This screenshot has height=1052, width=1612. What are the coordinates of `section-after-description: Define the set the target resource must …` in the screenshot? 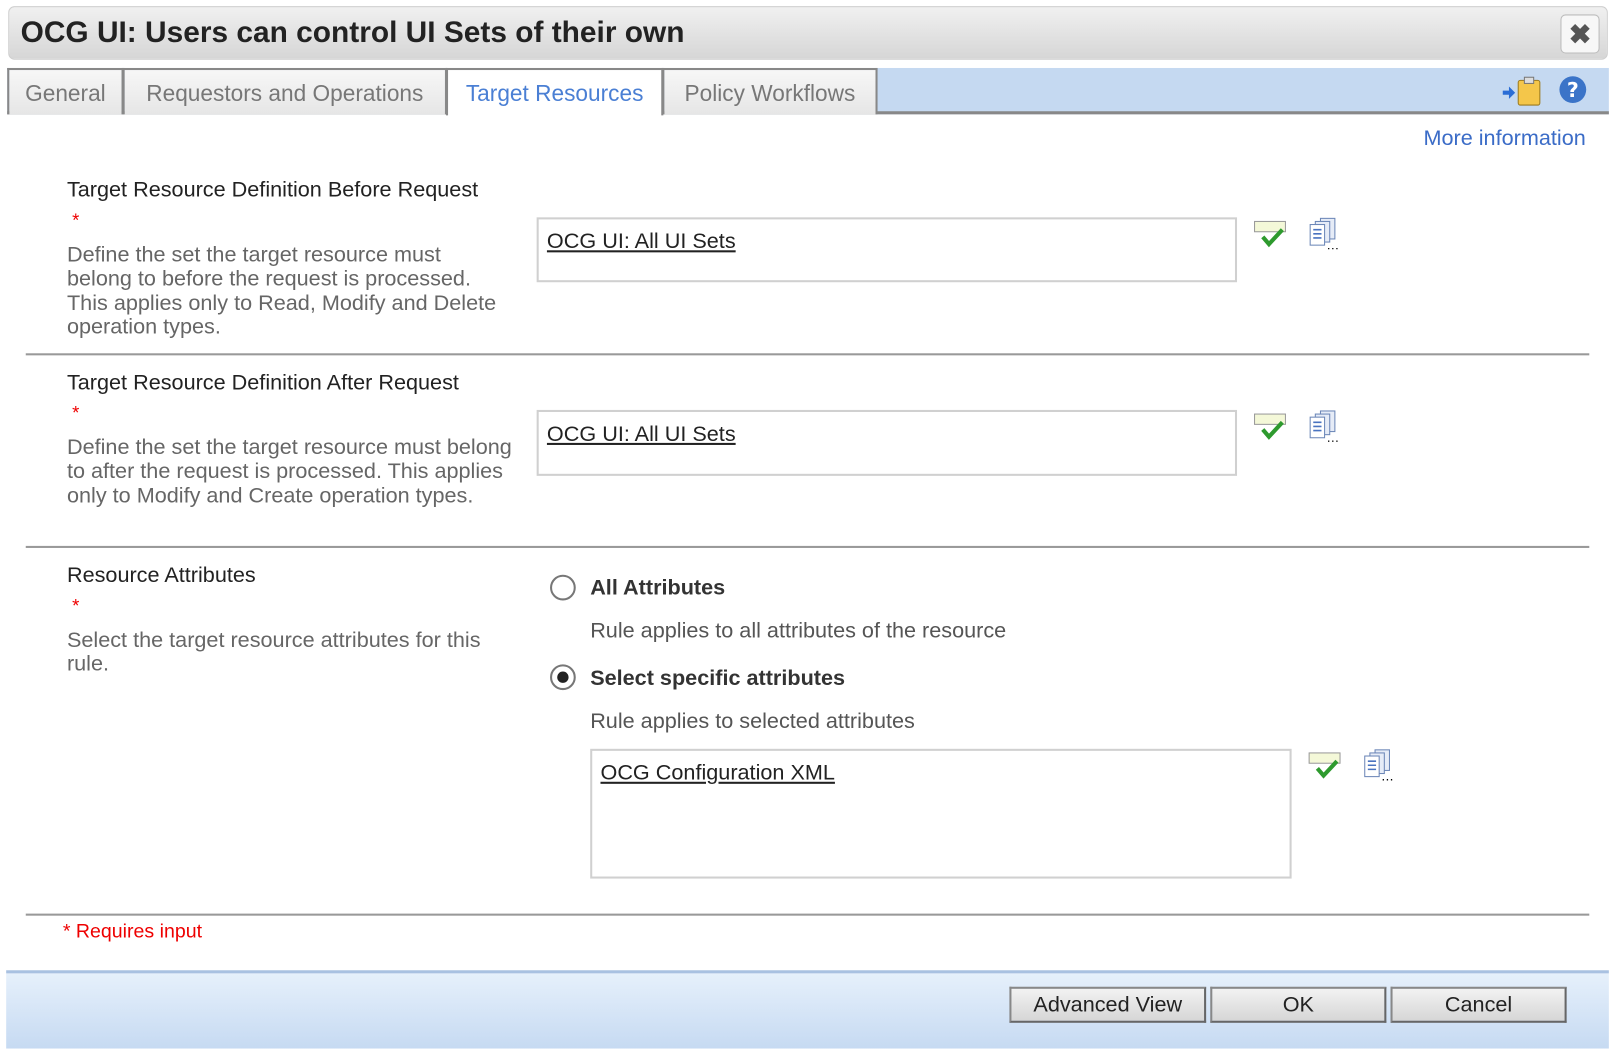 It's located at (289, 471).